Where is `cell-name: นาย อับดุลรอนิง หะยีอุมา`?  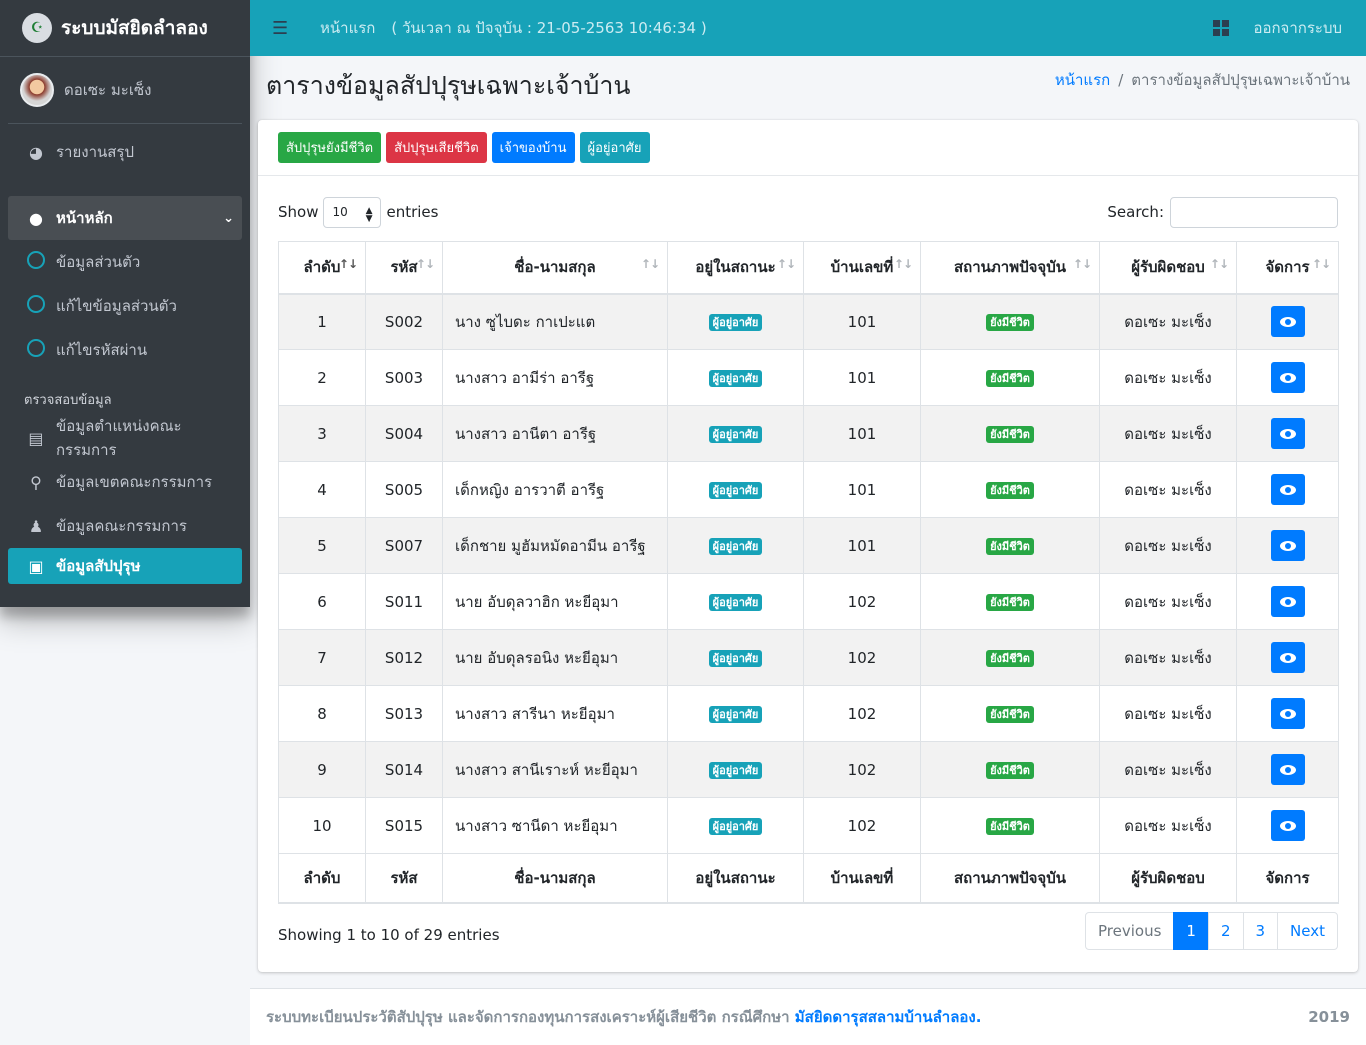
cell-name: นาย อับดุลรอนิง หะยีอุมา is located at coordinates (555, 657).